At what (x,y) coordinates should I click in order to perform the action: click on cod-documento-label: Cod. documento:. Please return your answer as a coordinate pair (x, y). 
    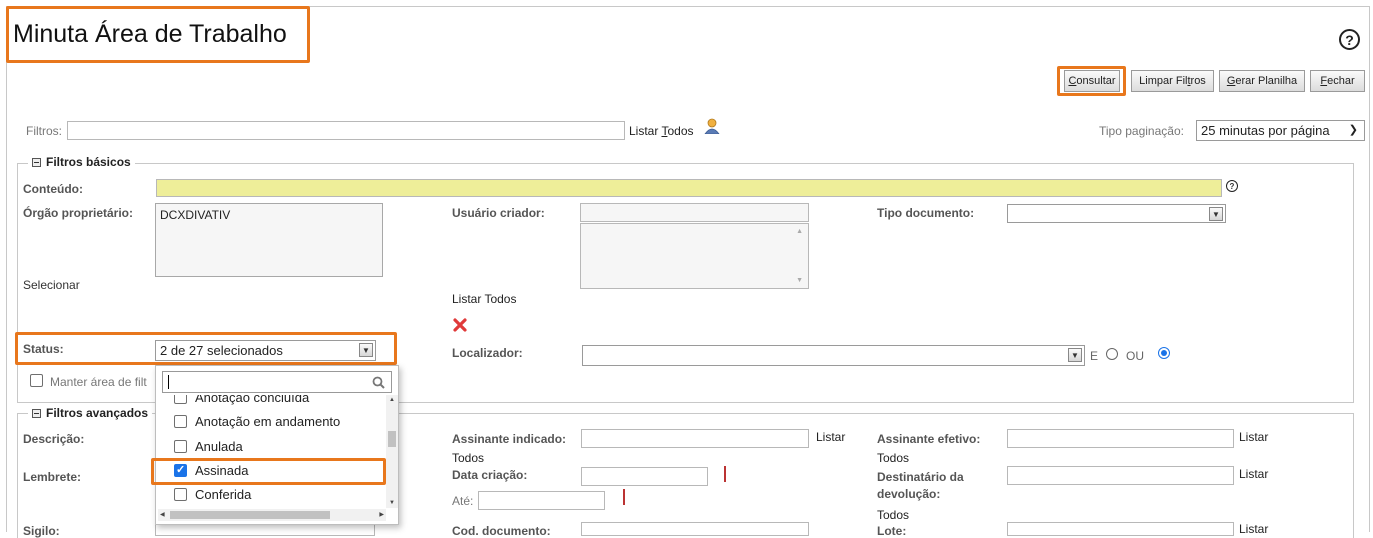
    Looking at the image, I should click on (501, 531).